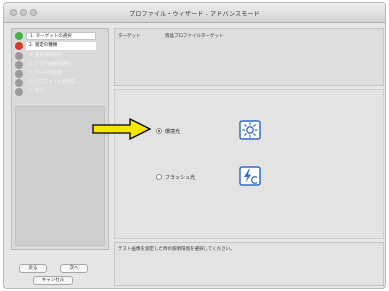 This screenshot has width=389, height=291. I want to click on step-label: 6. プロファイルの作成, so click(52, 82).